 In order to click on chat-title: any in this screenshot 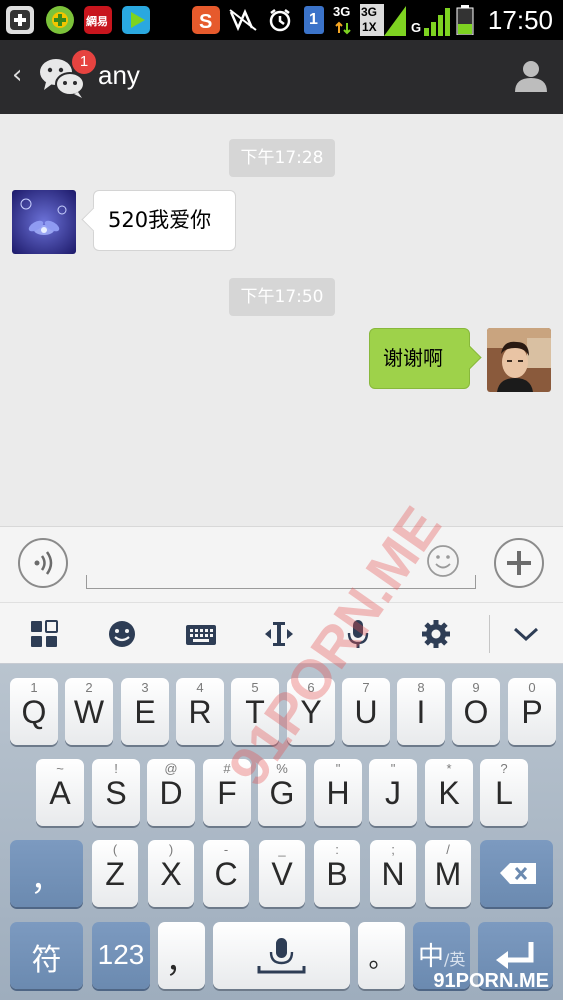, I will do `click(119, 75)`.